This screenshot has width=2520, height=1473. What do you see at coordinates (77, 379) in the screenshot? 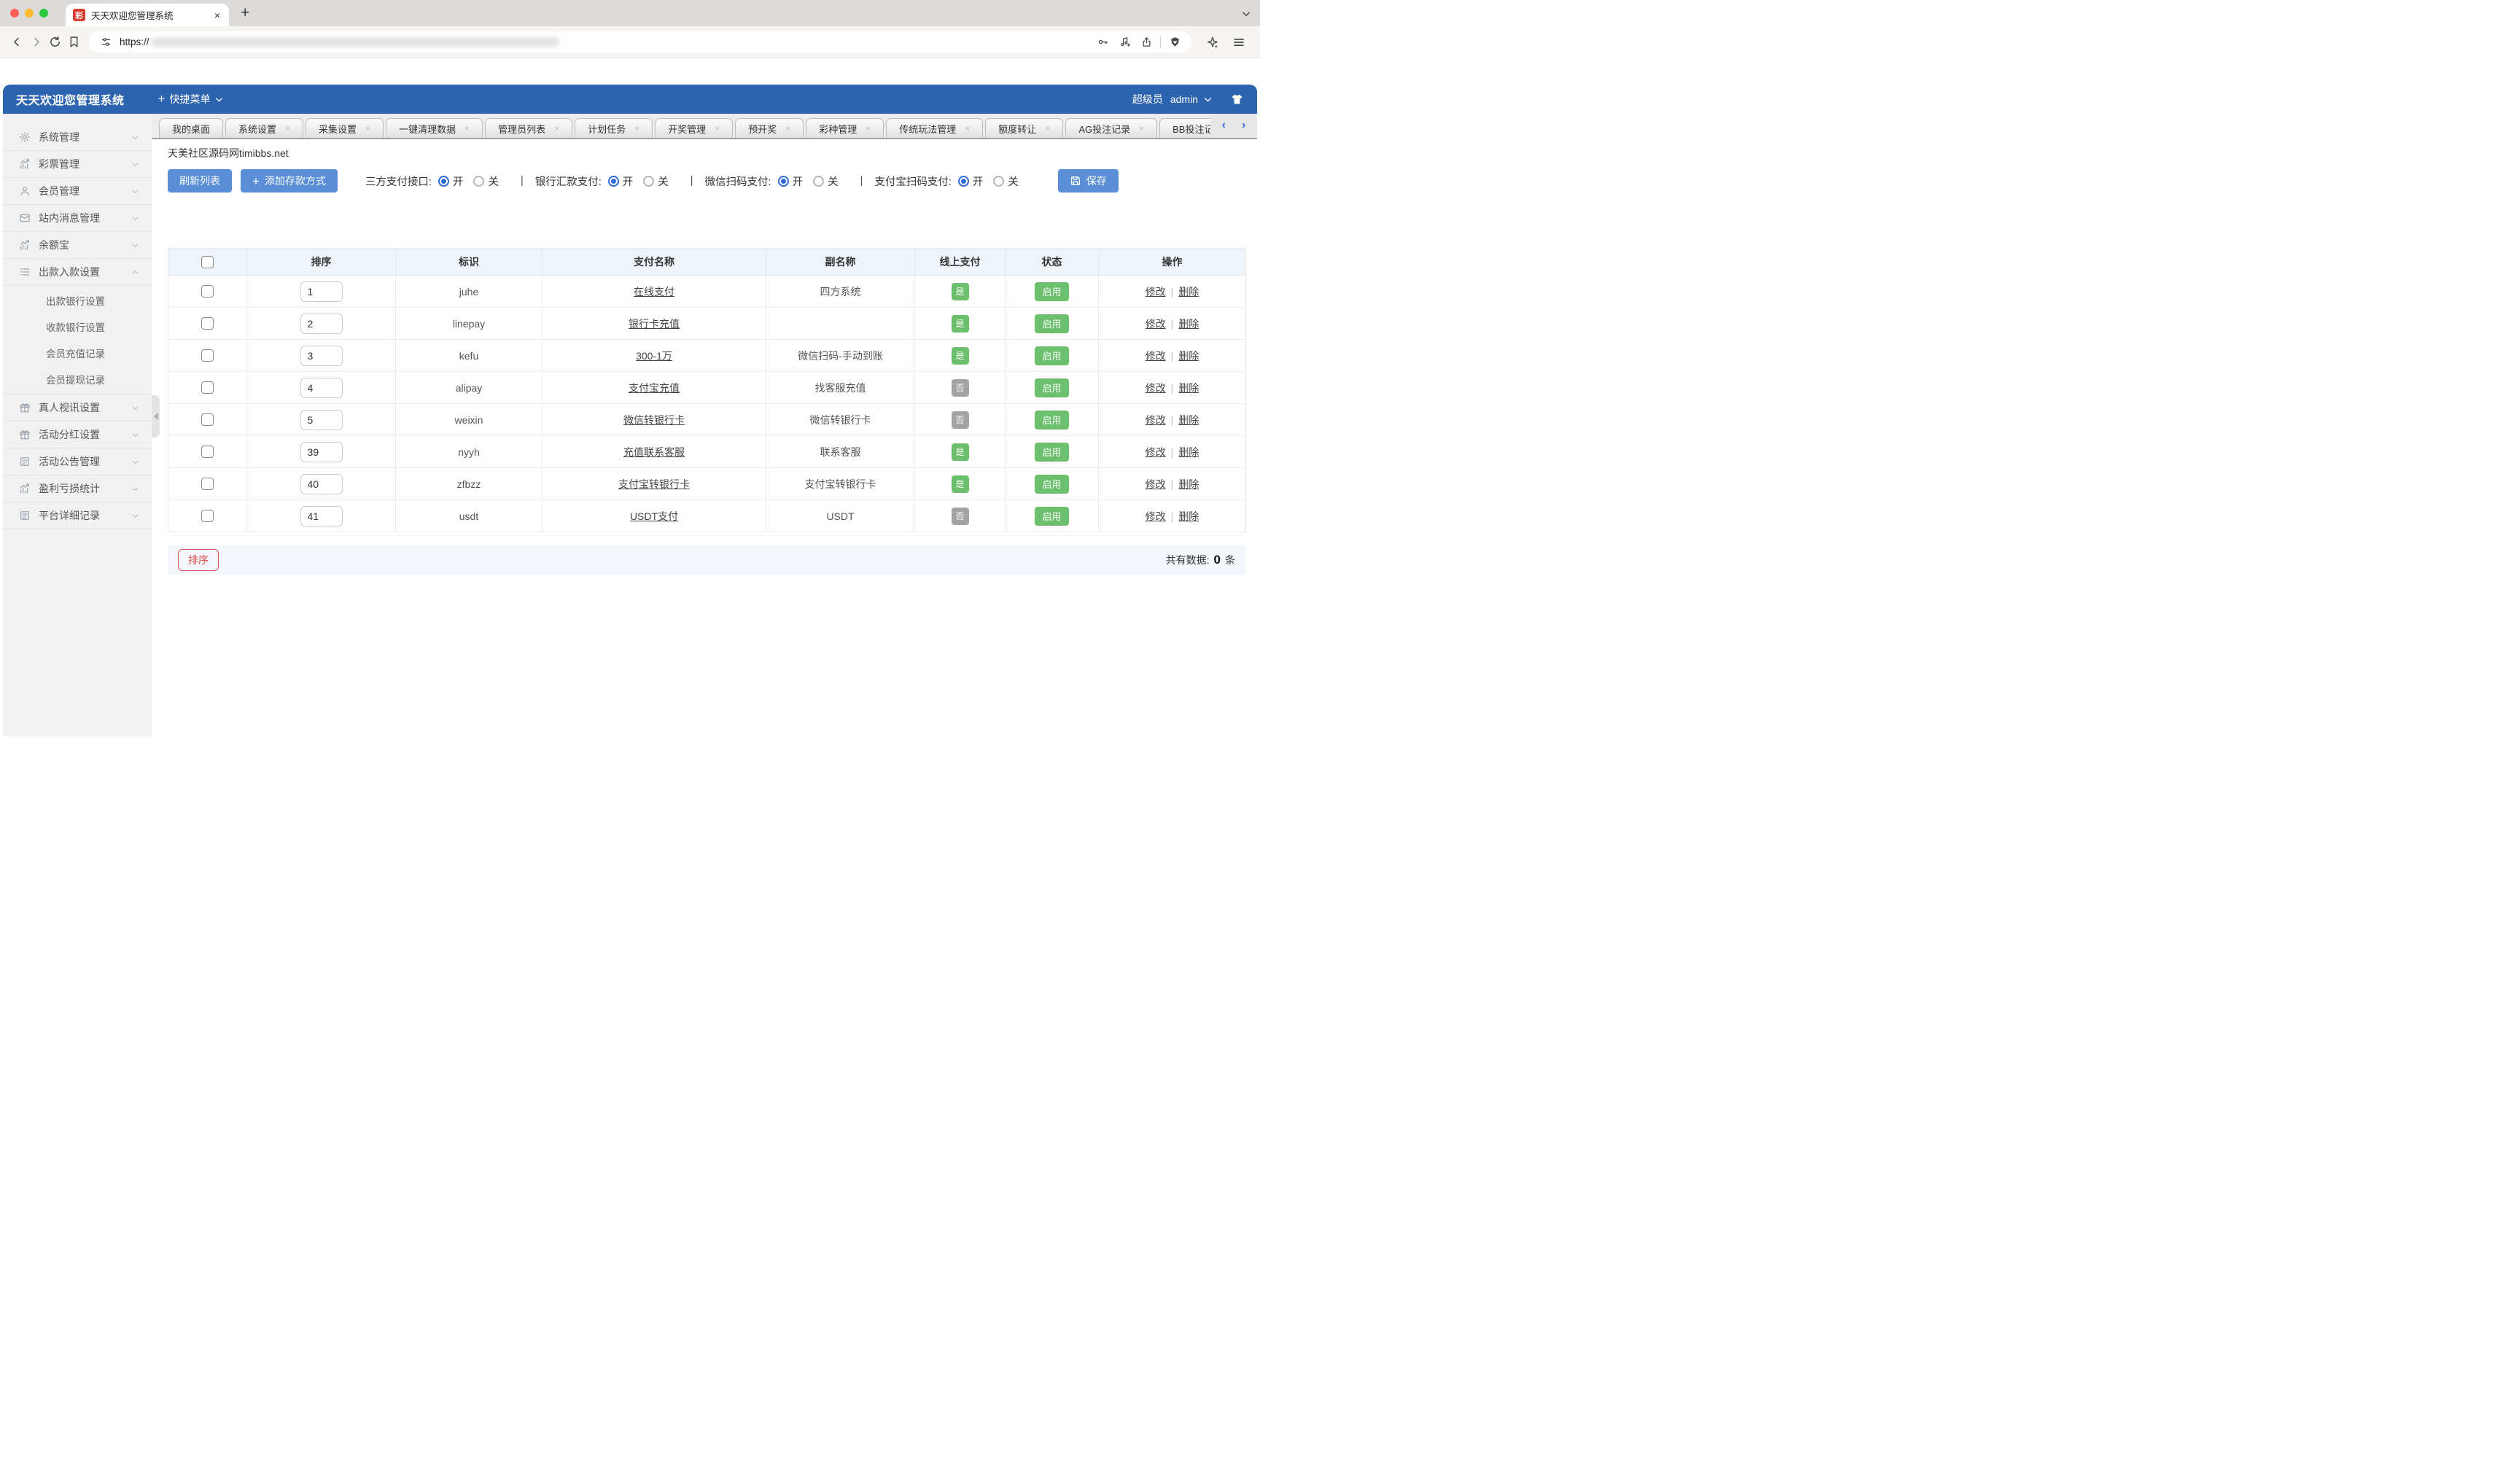
I see `sidebar-subitem: 会员提现记录` at bounding box center [77, 379].